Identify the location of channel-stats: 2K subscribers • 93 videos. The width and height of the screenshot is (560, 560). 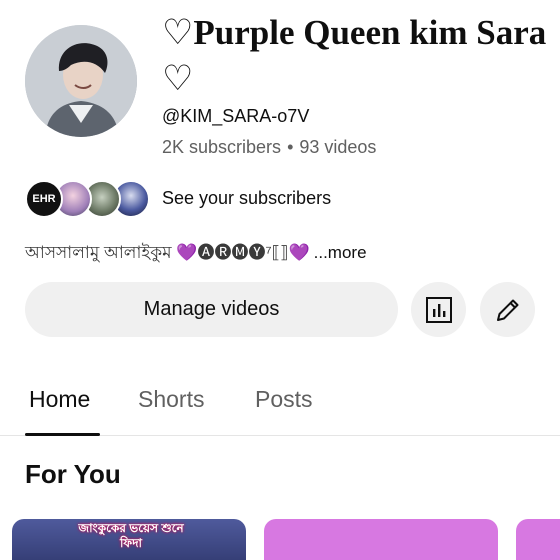
(269, 147).